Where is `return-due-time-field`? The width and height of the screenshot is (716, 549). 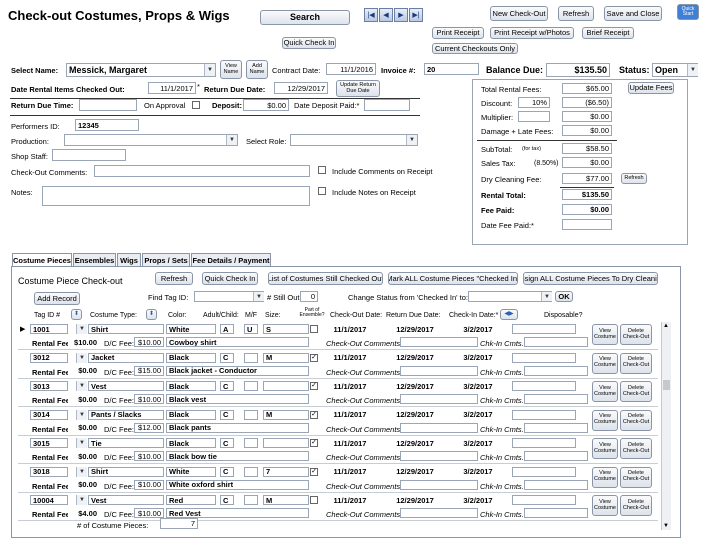 return-due-time-field is located at coordinates (108, 105).